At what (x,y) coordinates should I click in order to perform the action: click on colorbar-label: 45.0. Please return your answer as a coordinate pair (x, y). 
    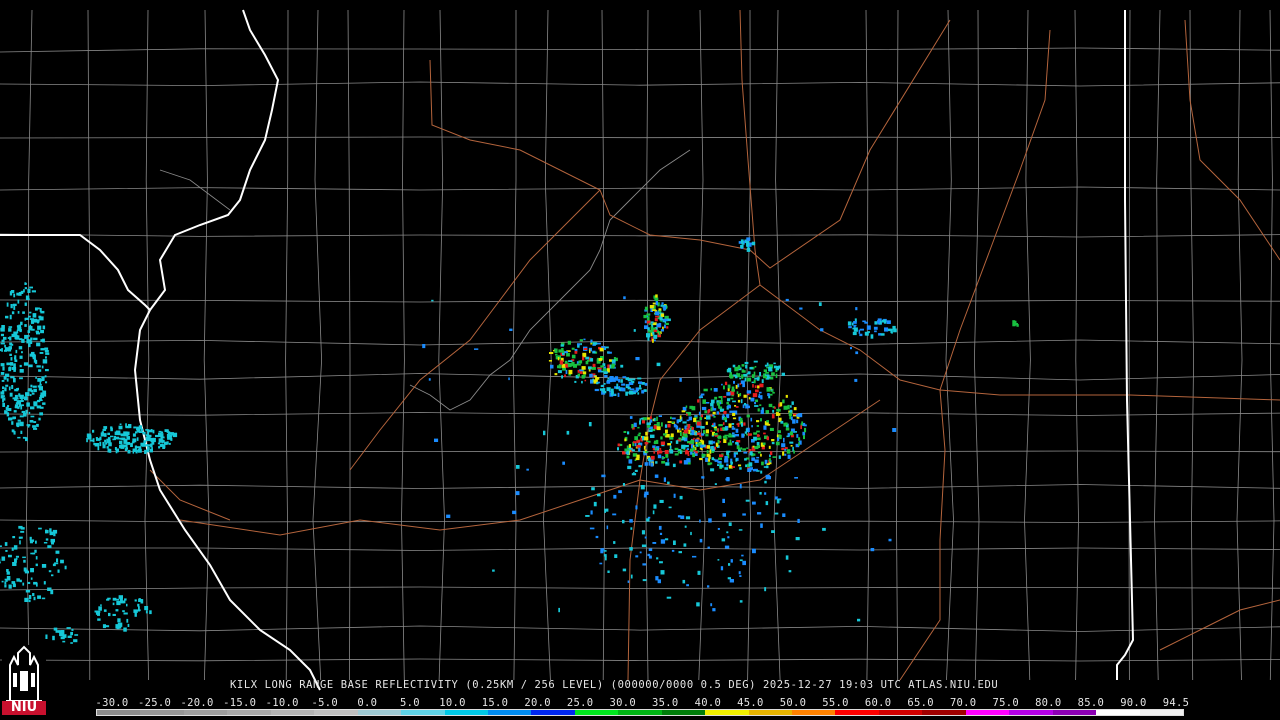
    Looking at the image, I should click on (750, 703).